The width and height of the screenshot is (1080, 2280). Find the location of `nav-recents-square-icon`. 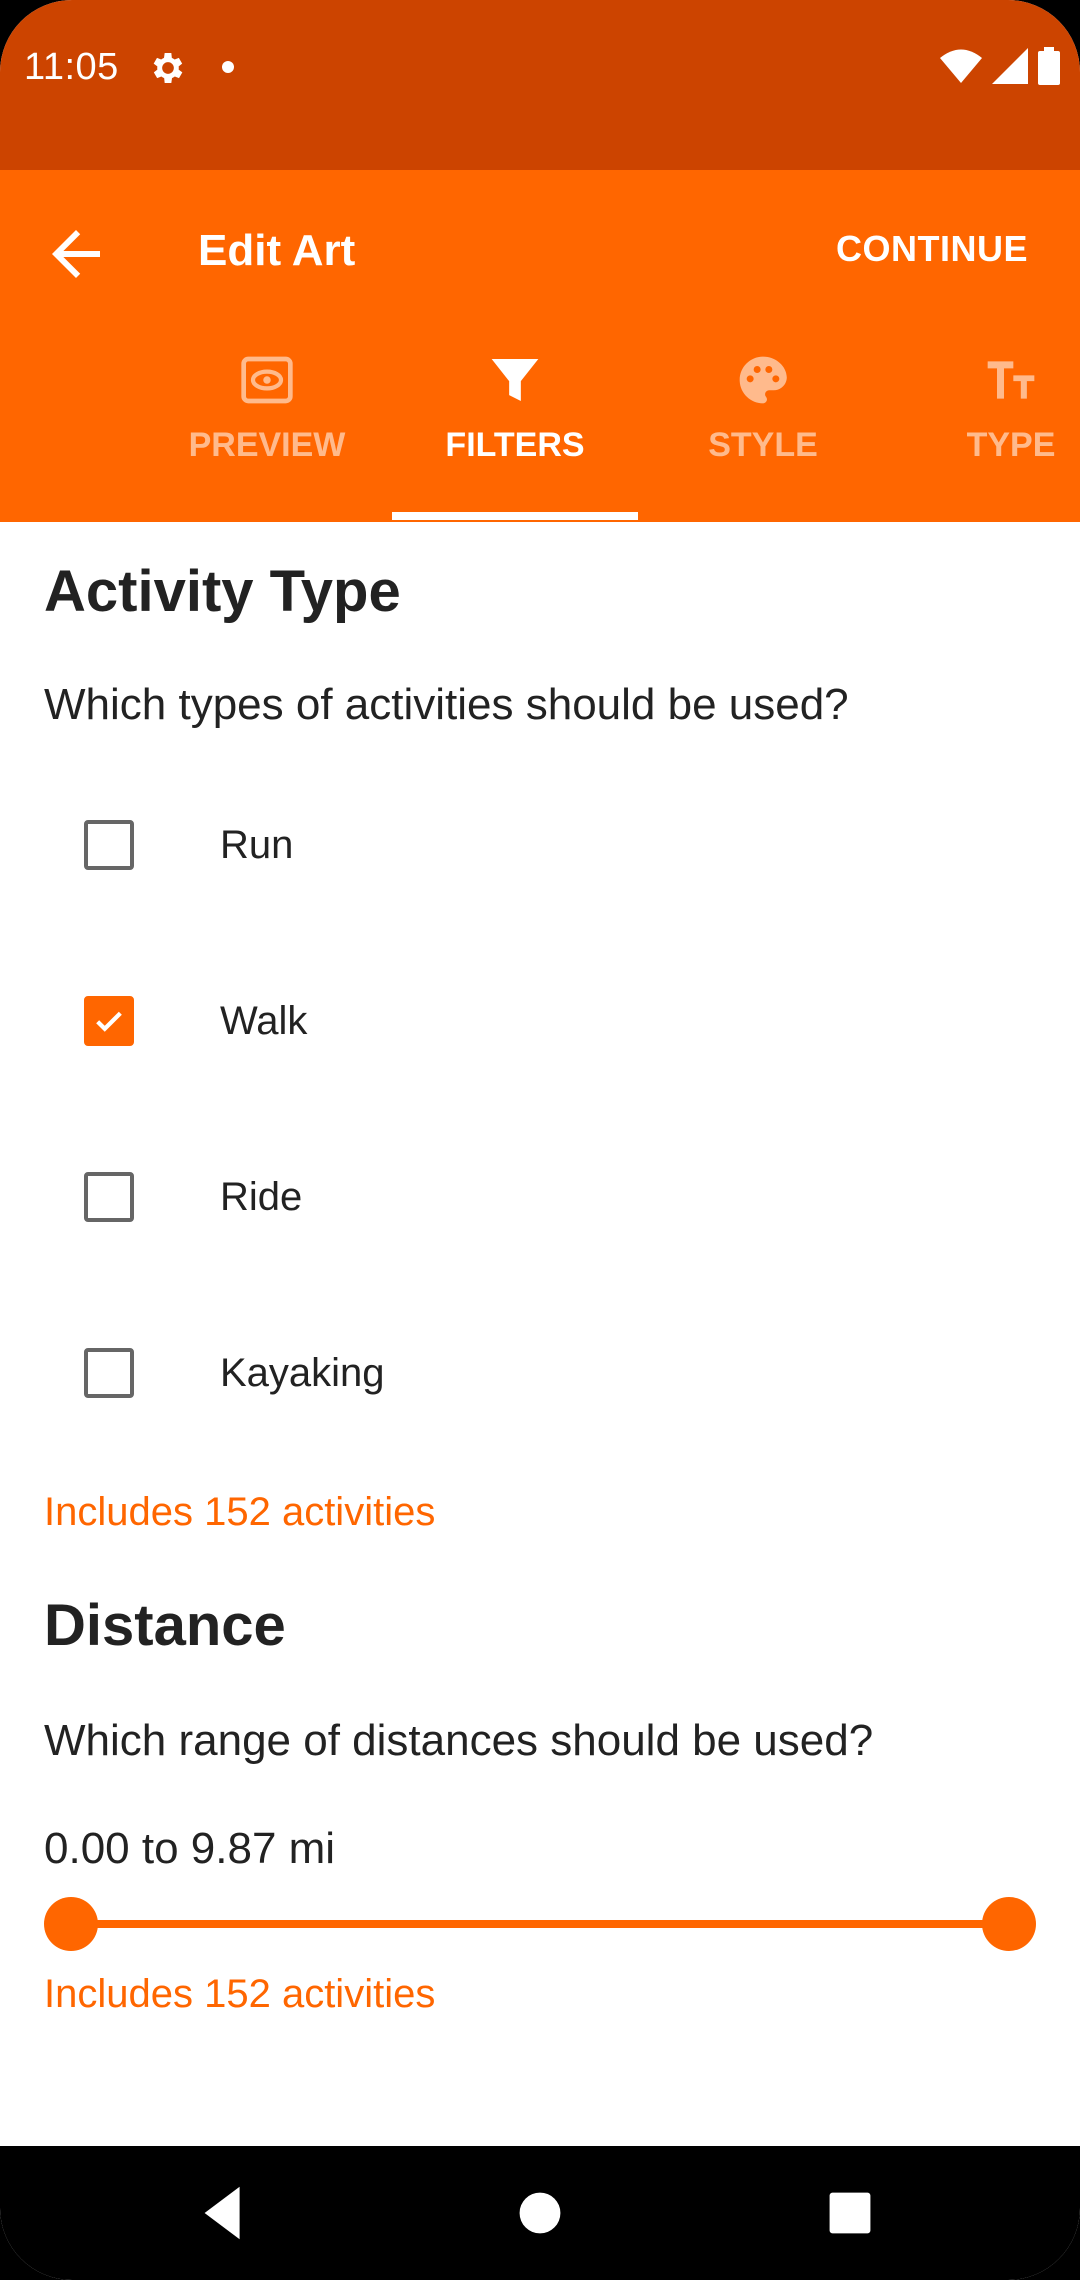

nav-recents-square-icon is located at coordinates (850, 2213).